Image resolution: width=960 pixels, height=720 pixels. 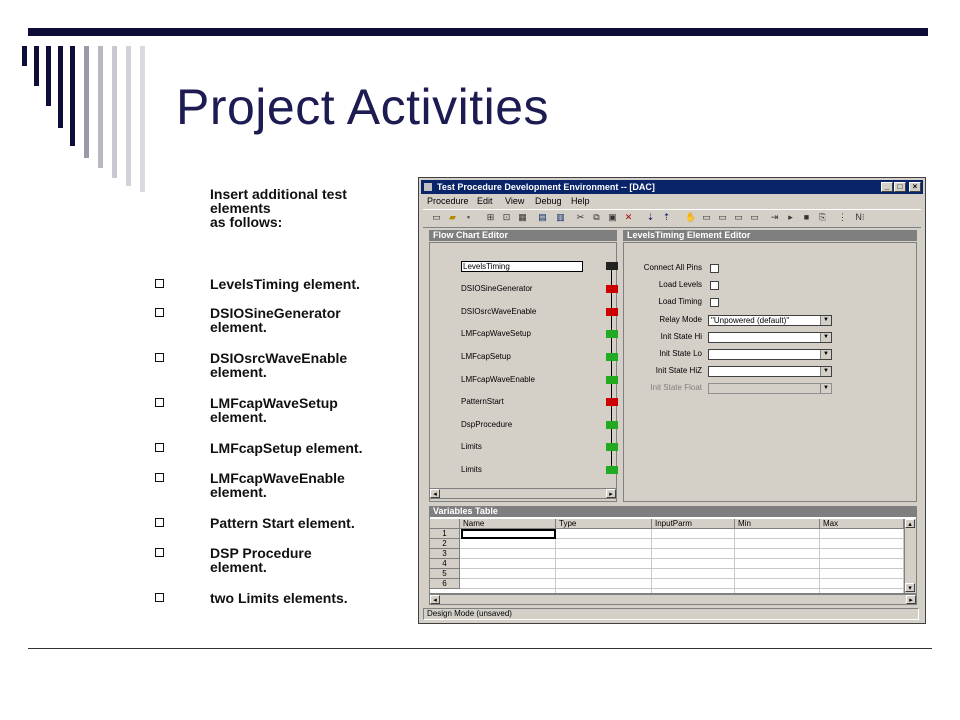 I want to click on row-header: 1, so click(x=445, y=534).